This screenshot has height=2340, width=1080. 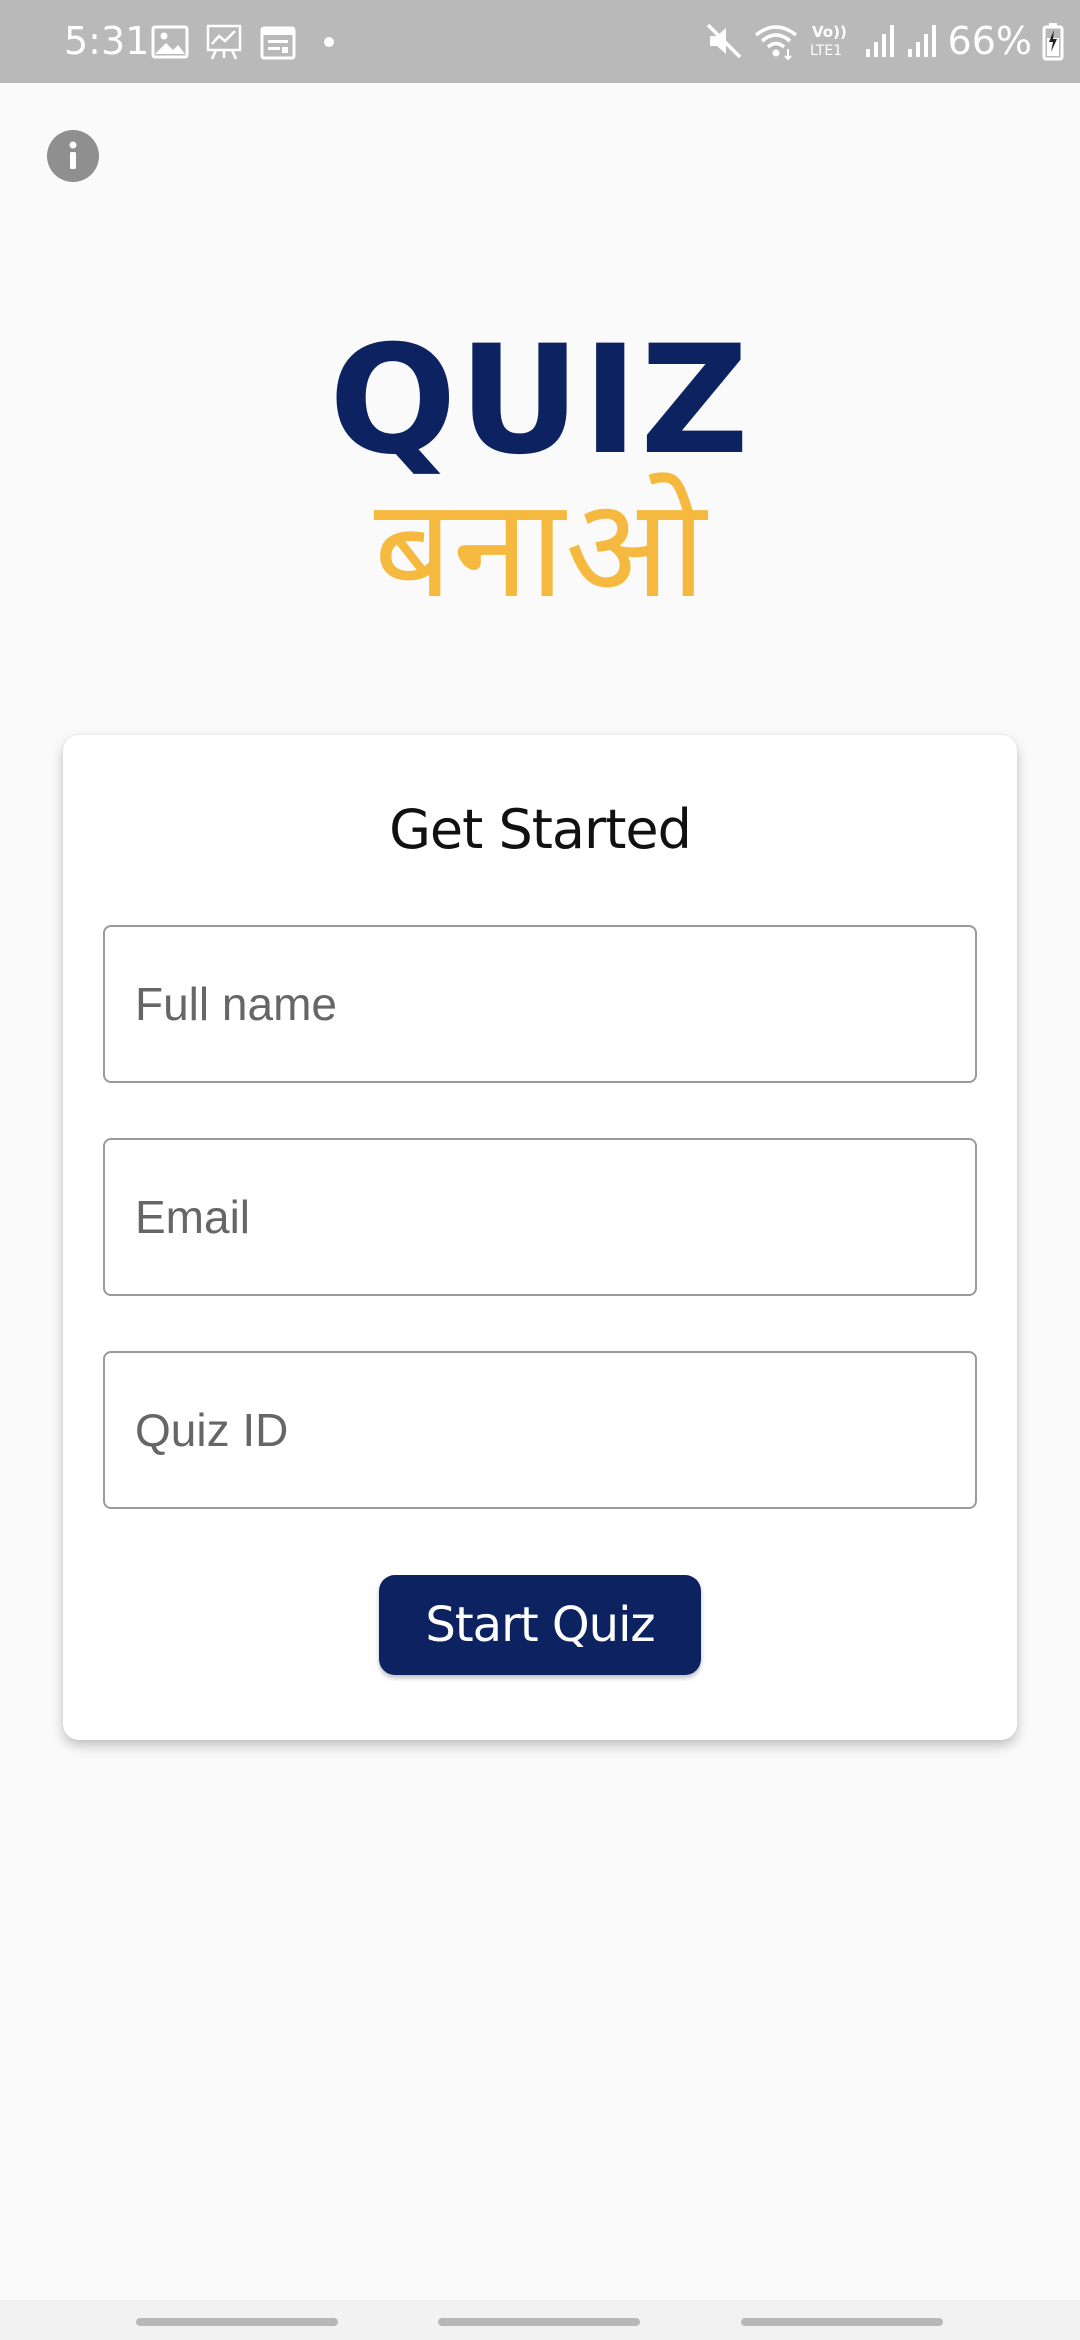 I want to click on app-logo: QUIZ बनाओ, so click(x=540, y=470).